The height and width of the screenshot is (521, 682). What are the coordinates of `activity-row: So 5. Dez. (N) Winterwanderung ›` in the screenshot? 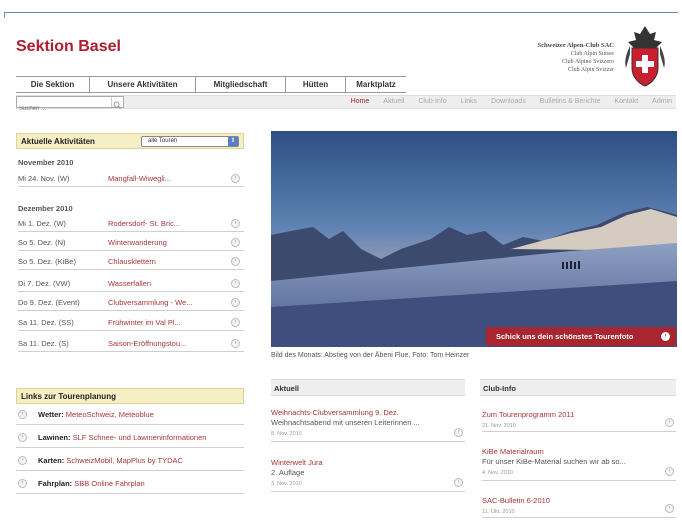 It's located at (131, 242).